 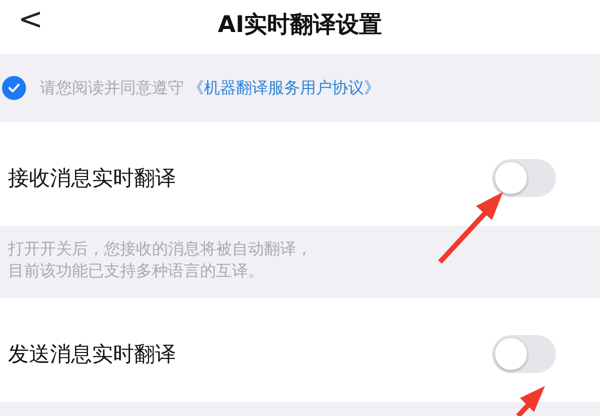 I want to click on setting-label: 发送消息实时翻译, so click(x=92, y=354).